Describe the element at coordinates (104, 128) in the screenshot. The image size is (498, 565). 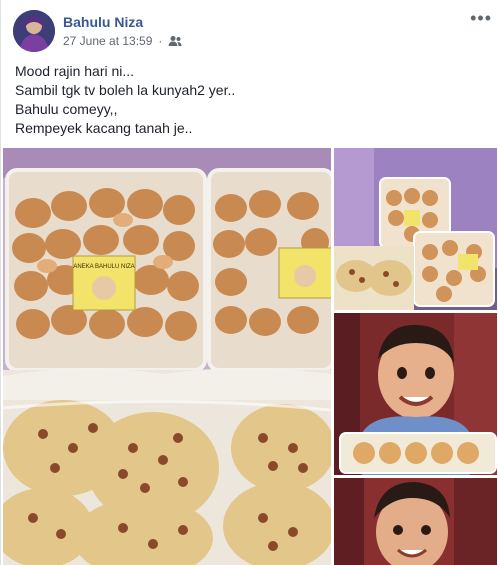
I see `post-text-line: Rempeyek kacang tanah je..` at that location.